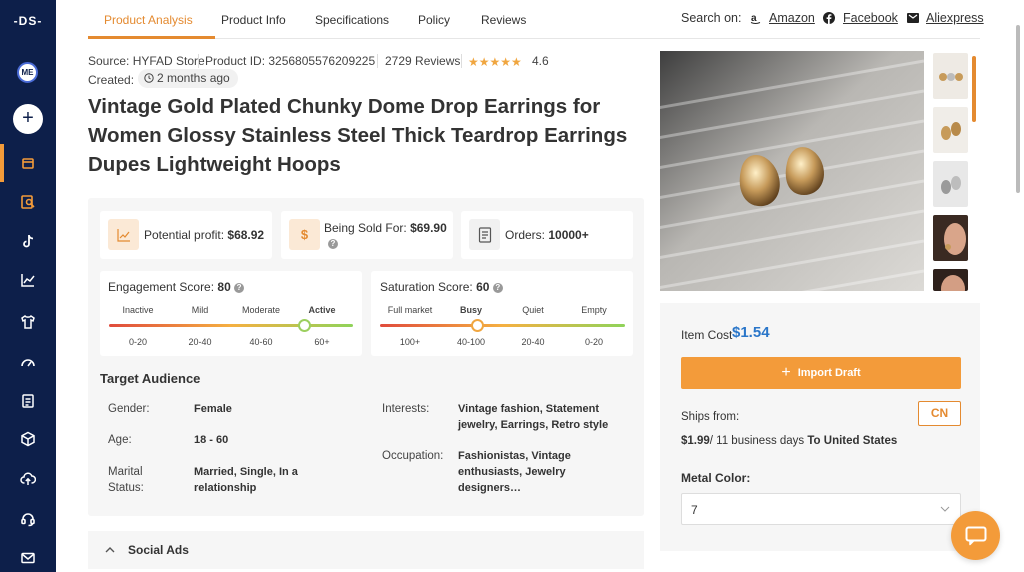 This screenshot has height=572, width=1024. What do you see at coordinates (593, 342) in the screenshot?
I see `saturation-range: 0-20` at bounding box center [593, 342].